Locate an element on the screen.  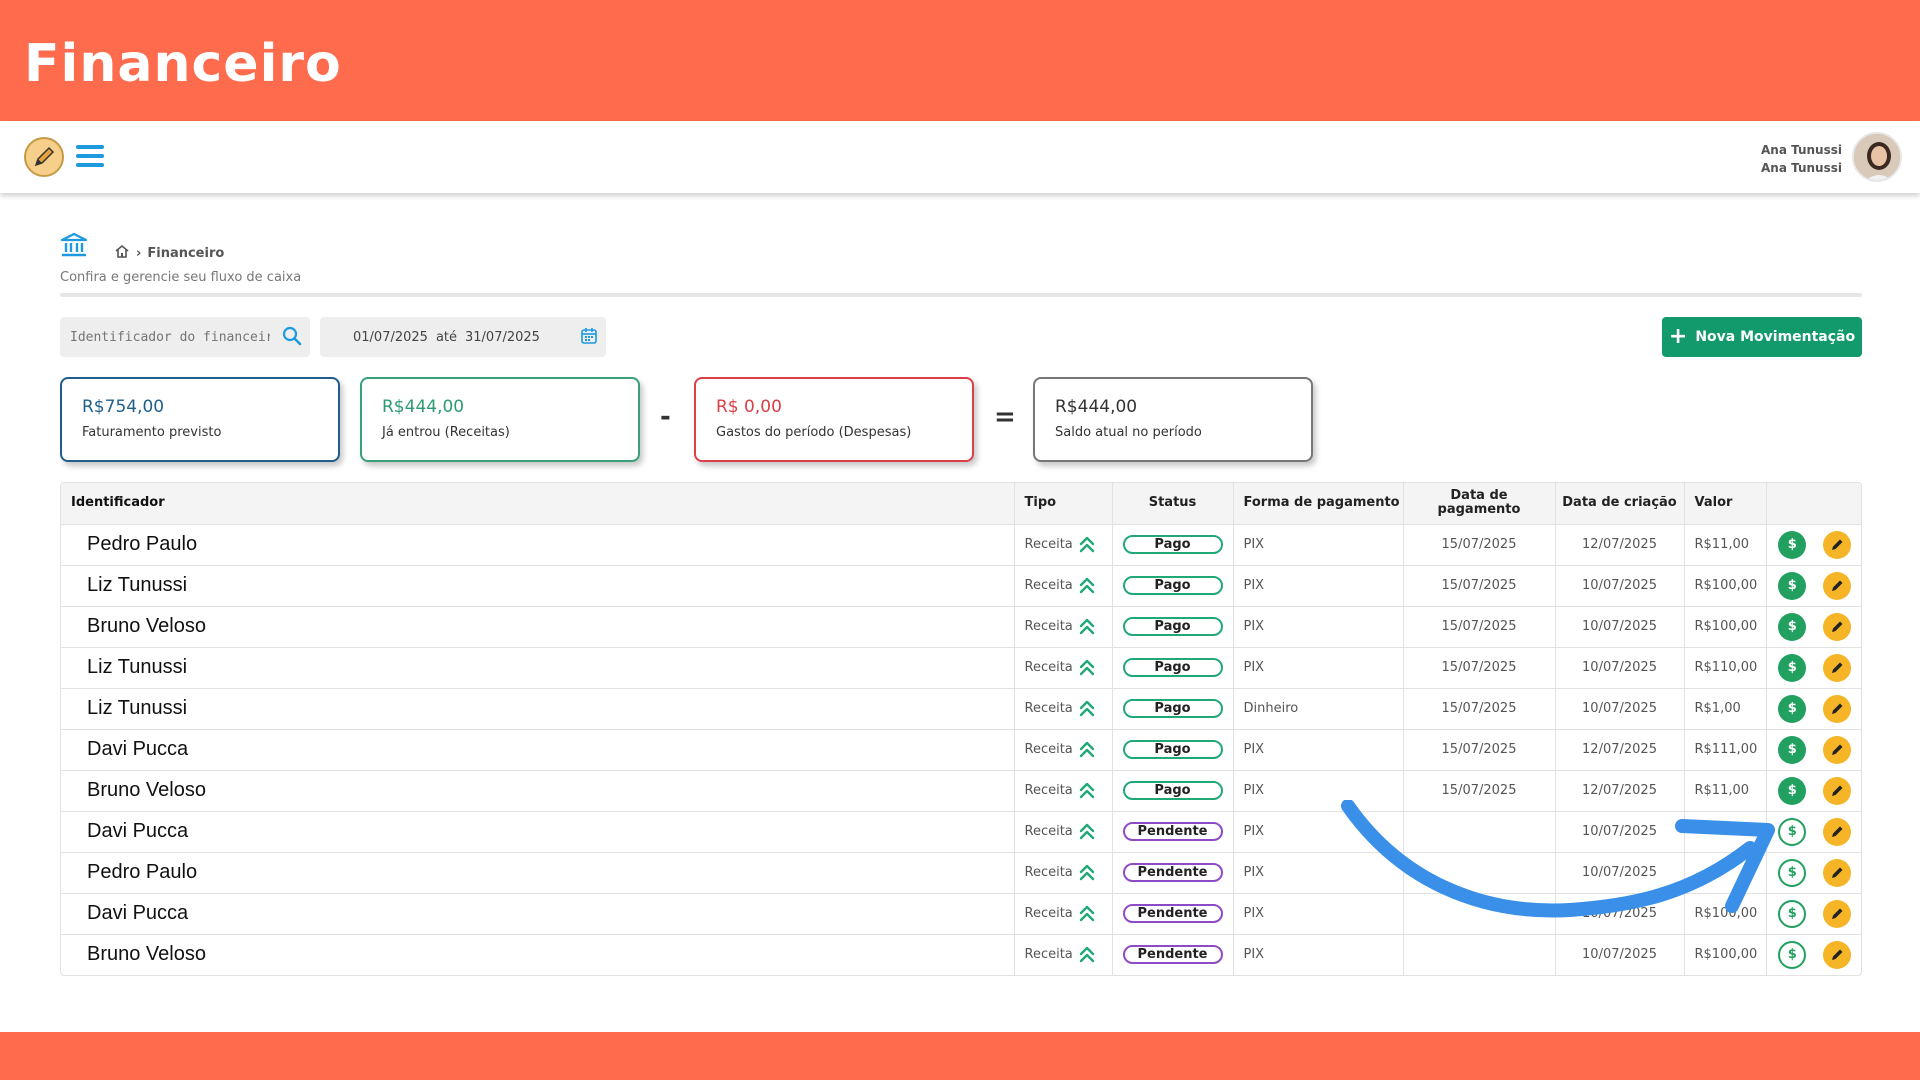
card-saldo: R$444,00 Saldo atual no período is located at coordinates (1173, 419).